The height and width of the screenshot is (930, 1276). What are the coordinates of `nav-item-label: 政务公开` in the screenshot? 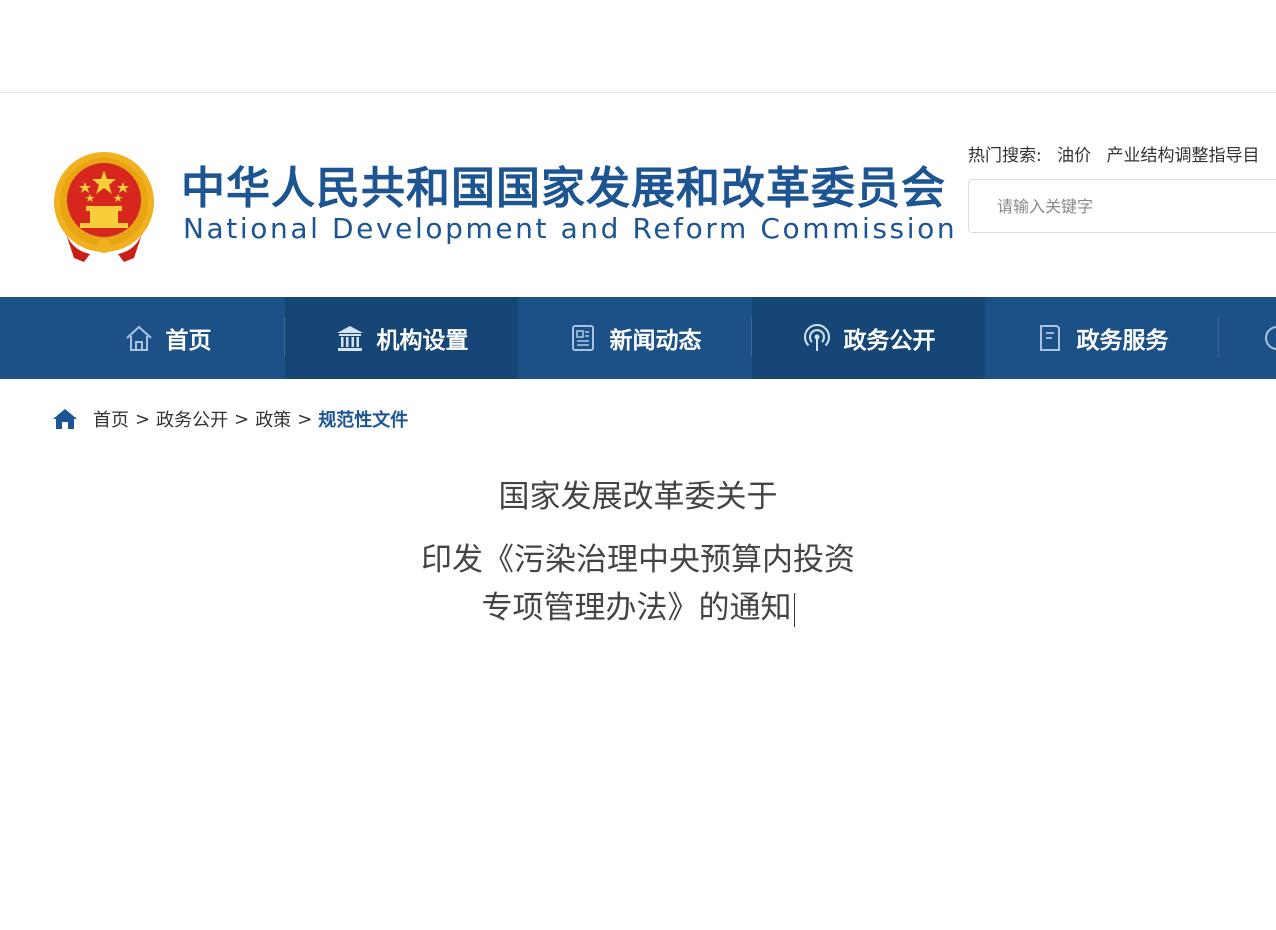 It's located at (889, 341).